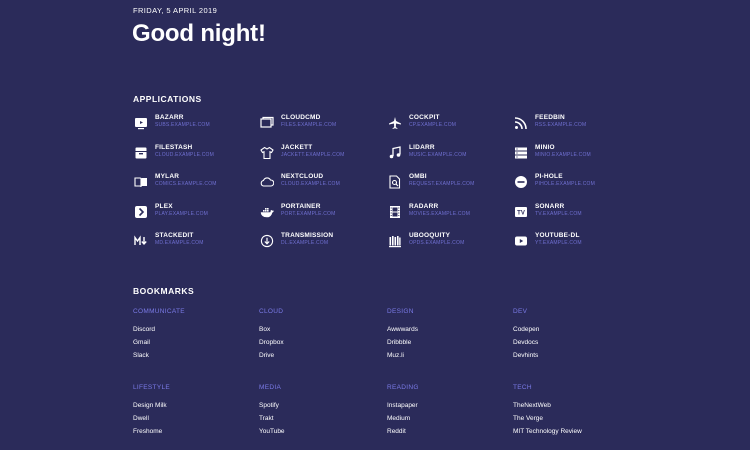 This screenshot has width=750, height=450. Describe the element at coordinates (550, 206) in the screenshot. I see `app-name: SONARR` at that location.